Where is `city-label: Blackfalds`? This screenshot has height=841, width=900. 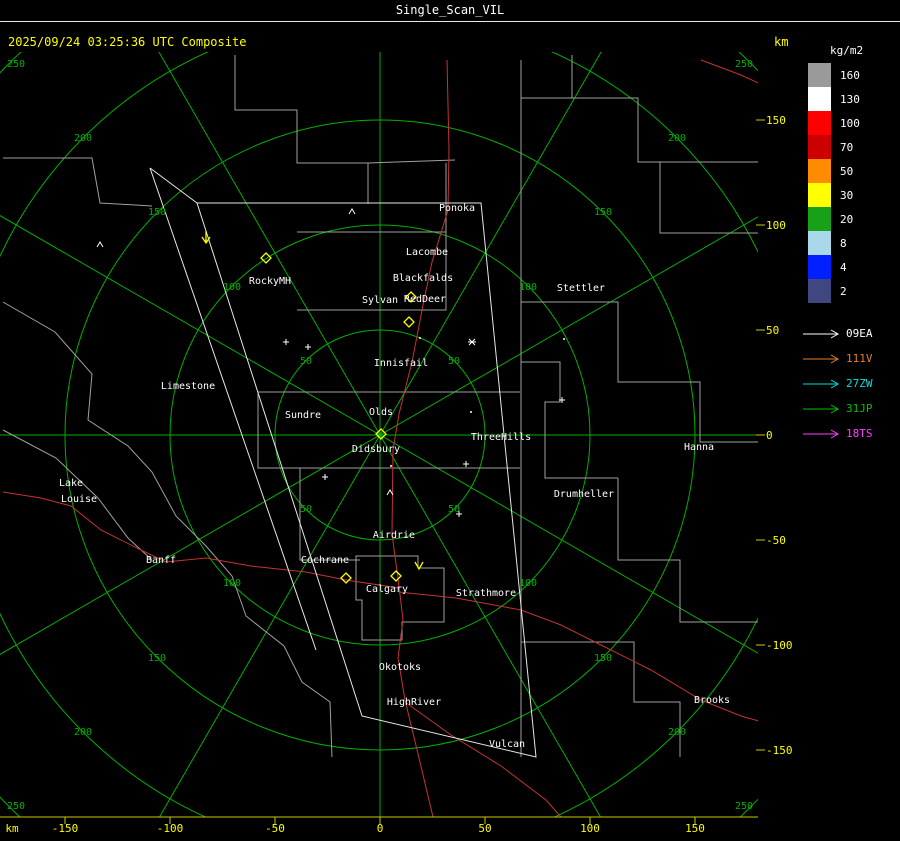
city-label: Blackfalds is located at coordinates (423, 278).